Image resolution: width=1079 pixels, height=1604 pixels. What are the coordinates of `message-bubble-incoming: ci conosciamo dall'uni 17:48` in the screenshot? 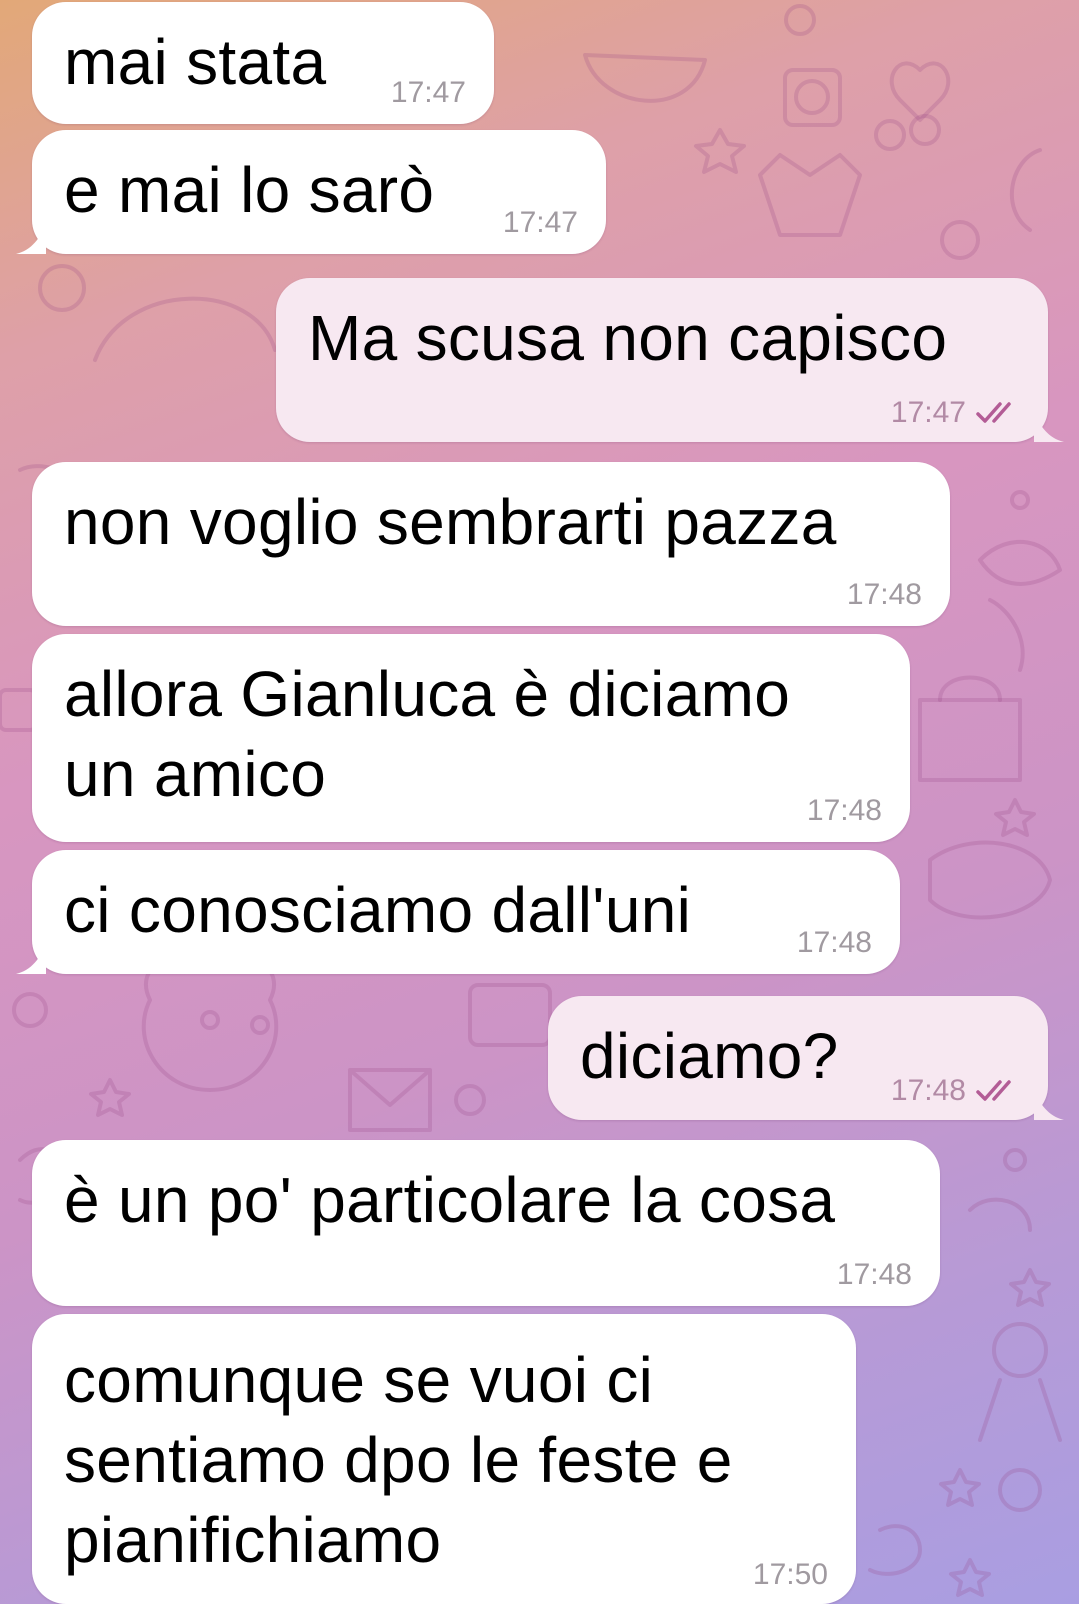 It's located at (458, 912).